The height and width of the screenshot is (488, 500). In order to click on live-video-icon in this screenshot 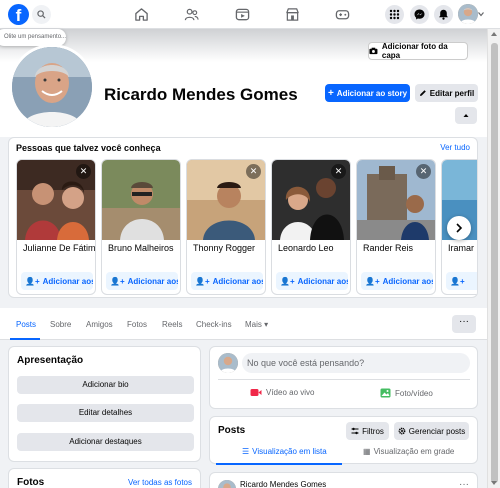, I will do `click(256, 392)`.